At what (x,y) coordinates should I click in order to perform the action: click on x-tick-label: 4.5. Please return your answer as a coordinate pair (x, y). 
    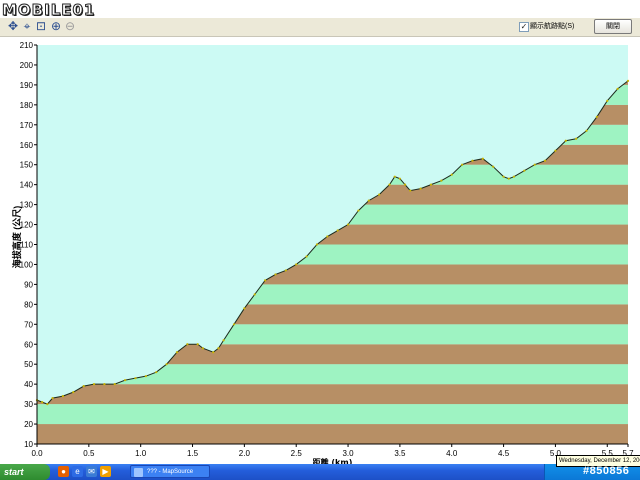
    Looking at the image, I should click on (504, 453).